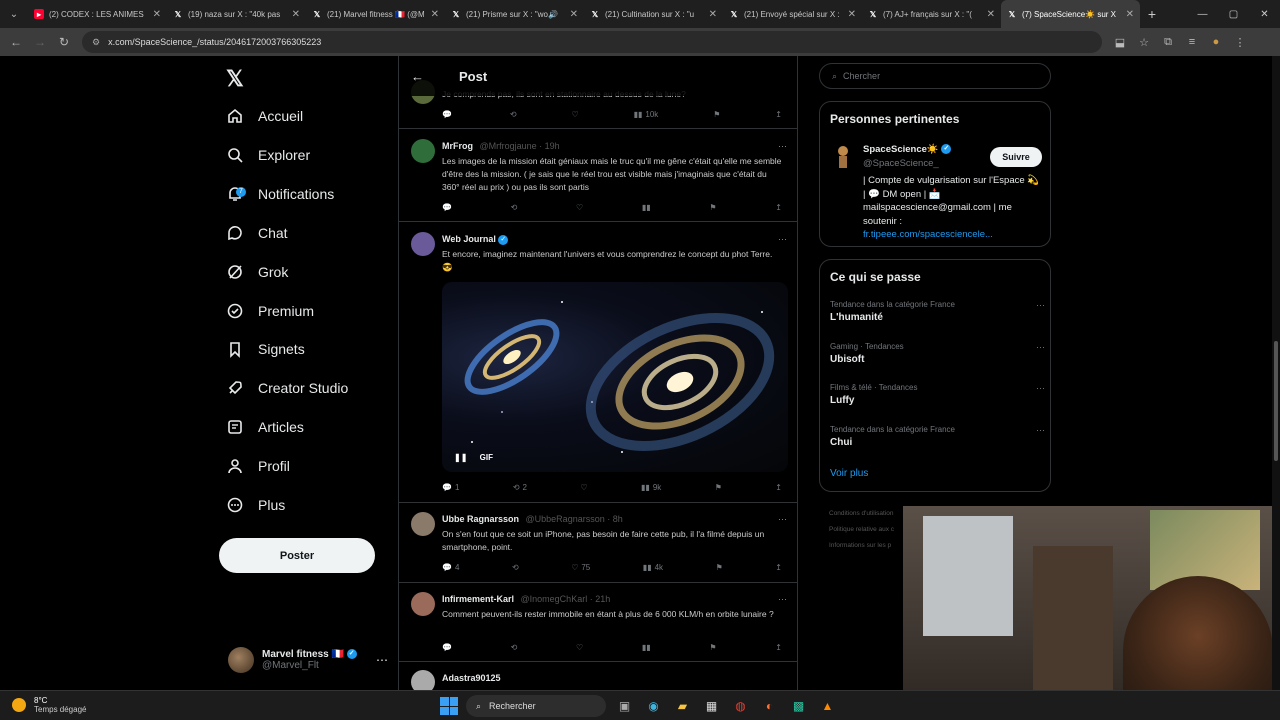 Image resolution: width=1280 pixels, height=720 pixels. I want to click on firefox-icon: ◐, so click(769, 706).